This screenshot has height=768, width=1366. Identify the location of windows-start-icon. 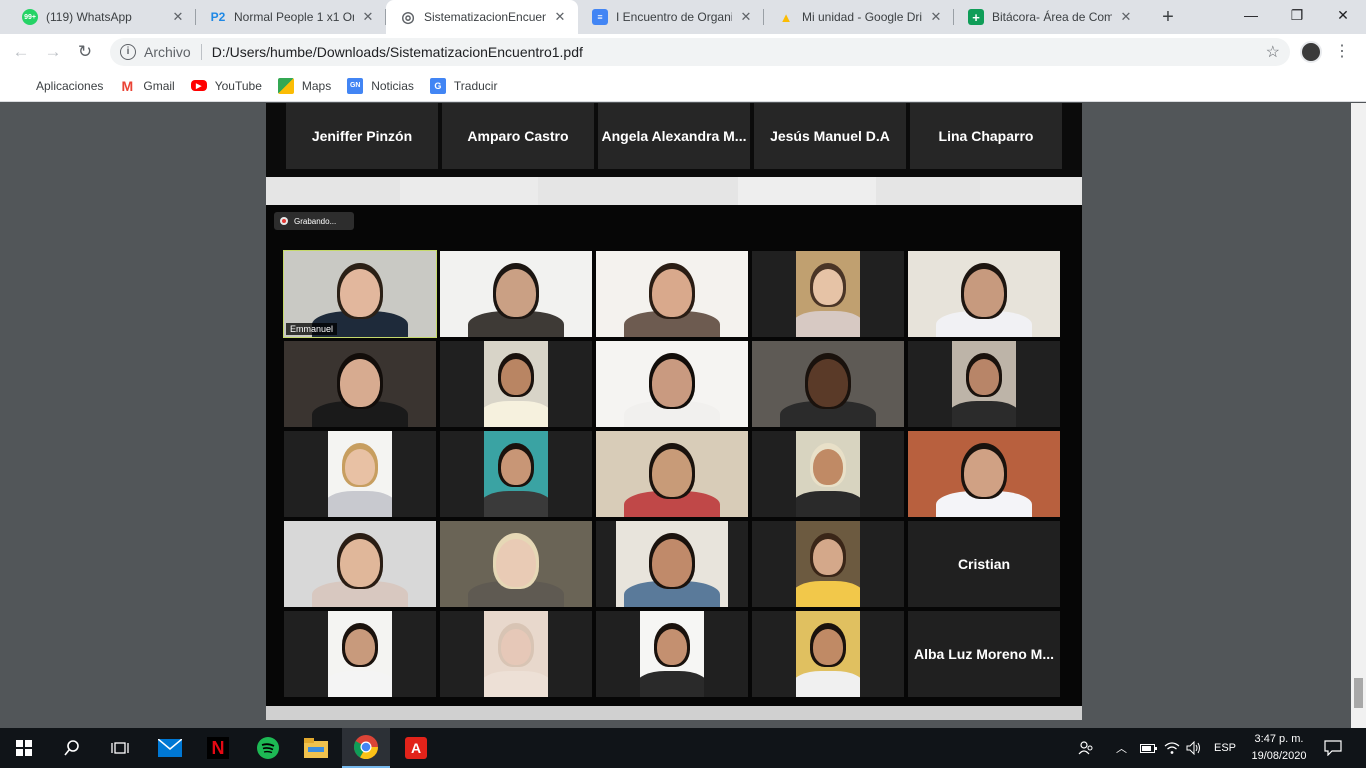
(24, 748).